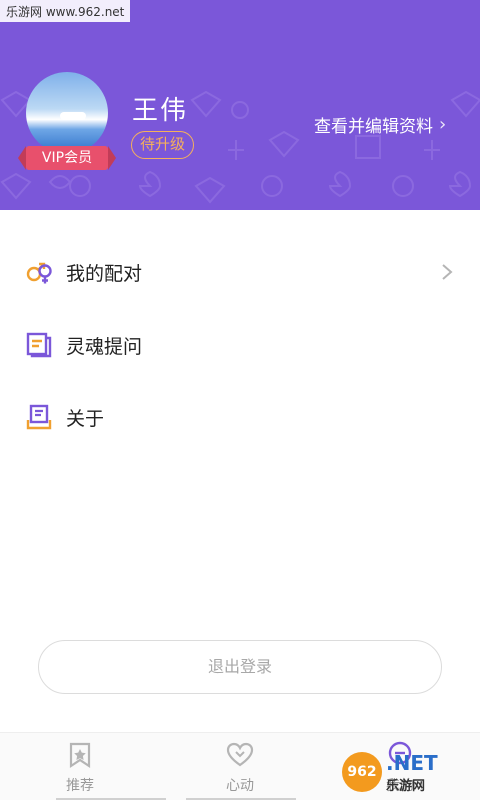  What do you see at coordinates (39, 345) in the screenshot?
I see `document-icon` at bounding box center [39, 345].